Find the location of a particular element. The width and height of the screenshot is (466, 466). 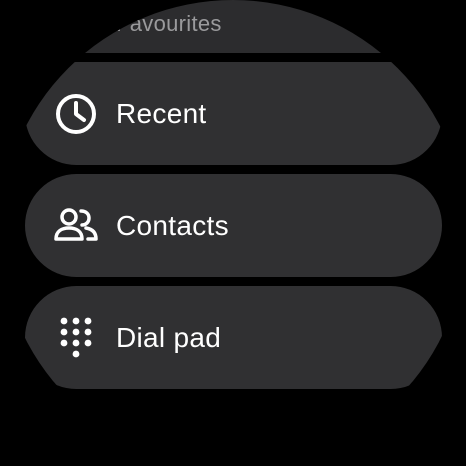

menu-item-label: Favourites is located at coordinates (169, 23).